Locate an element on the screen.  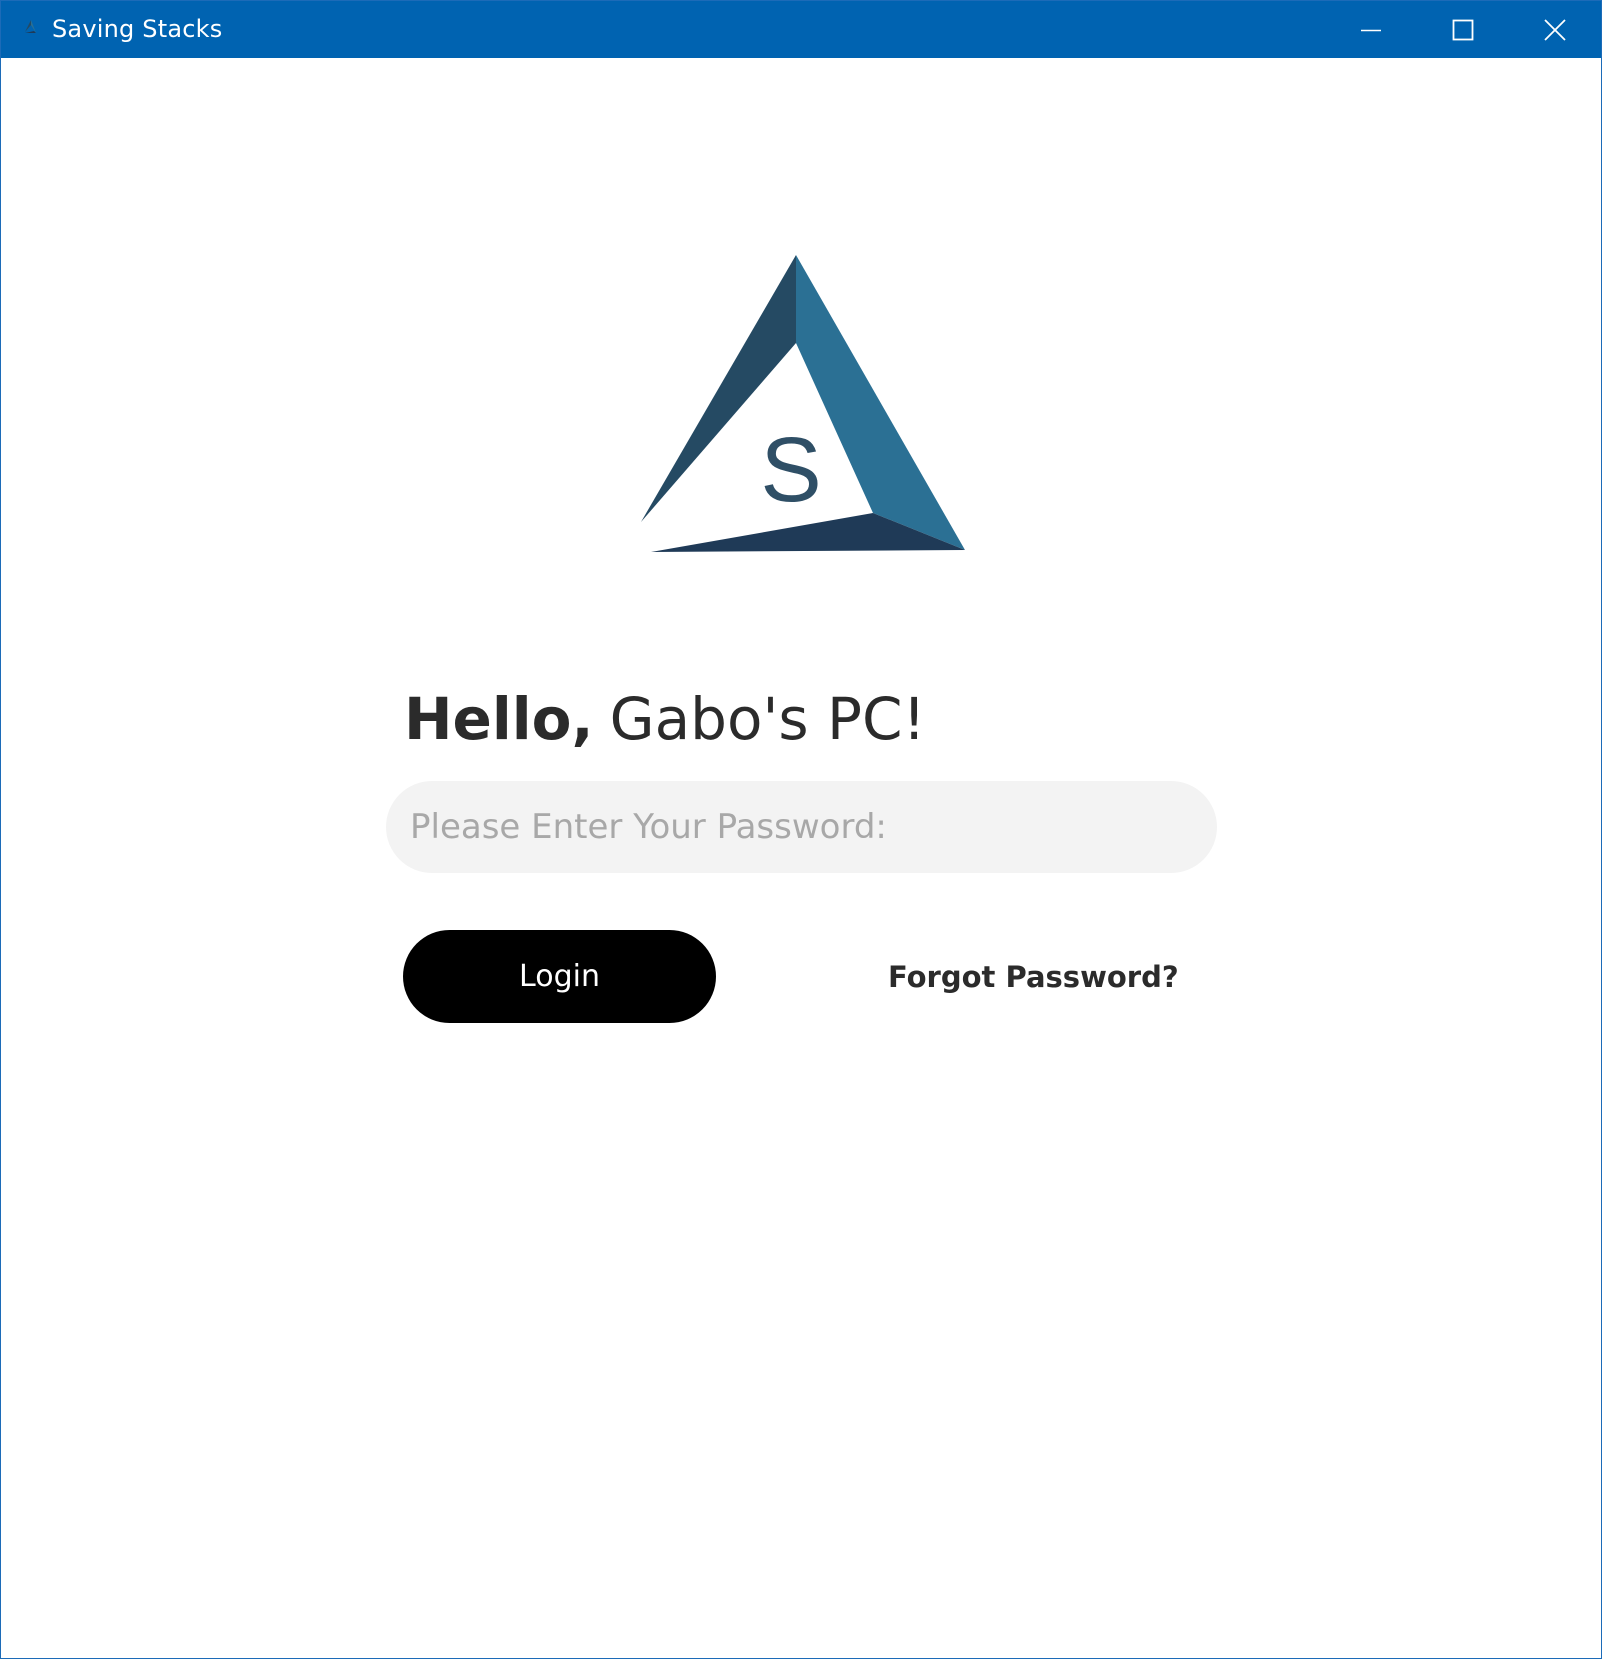
window-title: Saving Stacks is located at coordinates (137, 29).